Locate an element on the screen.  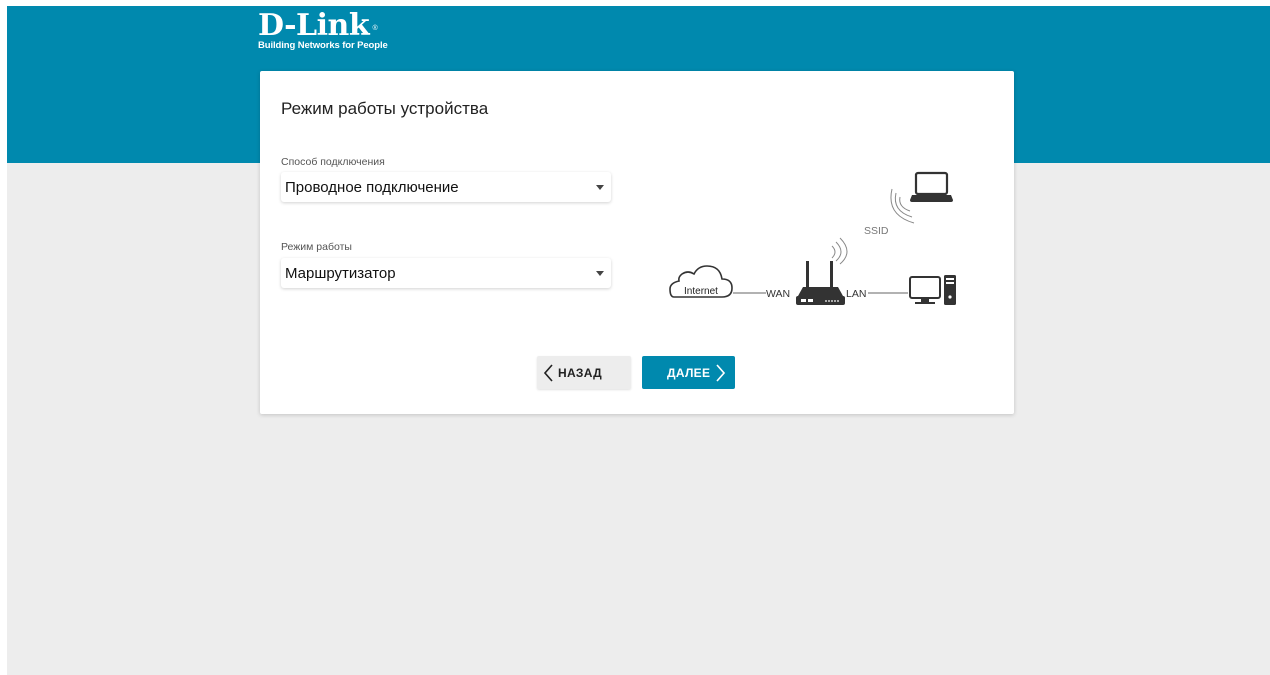
chevron-right-icon is located at coordinates (721, 372).